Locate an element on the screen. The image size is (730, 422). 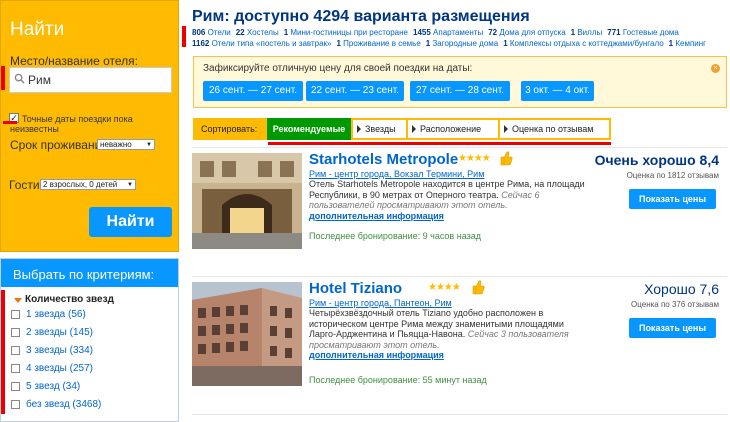
property-type-link: 806 Отели is located at coordinates (211, 32).